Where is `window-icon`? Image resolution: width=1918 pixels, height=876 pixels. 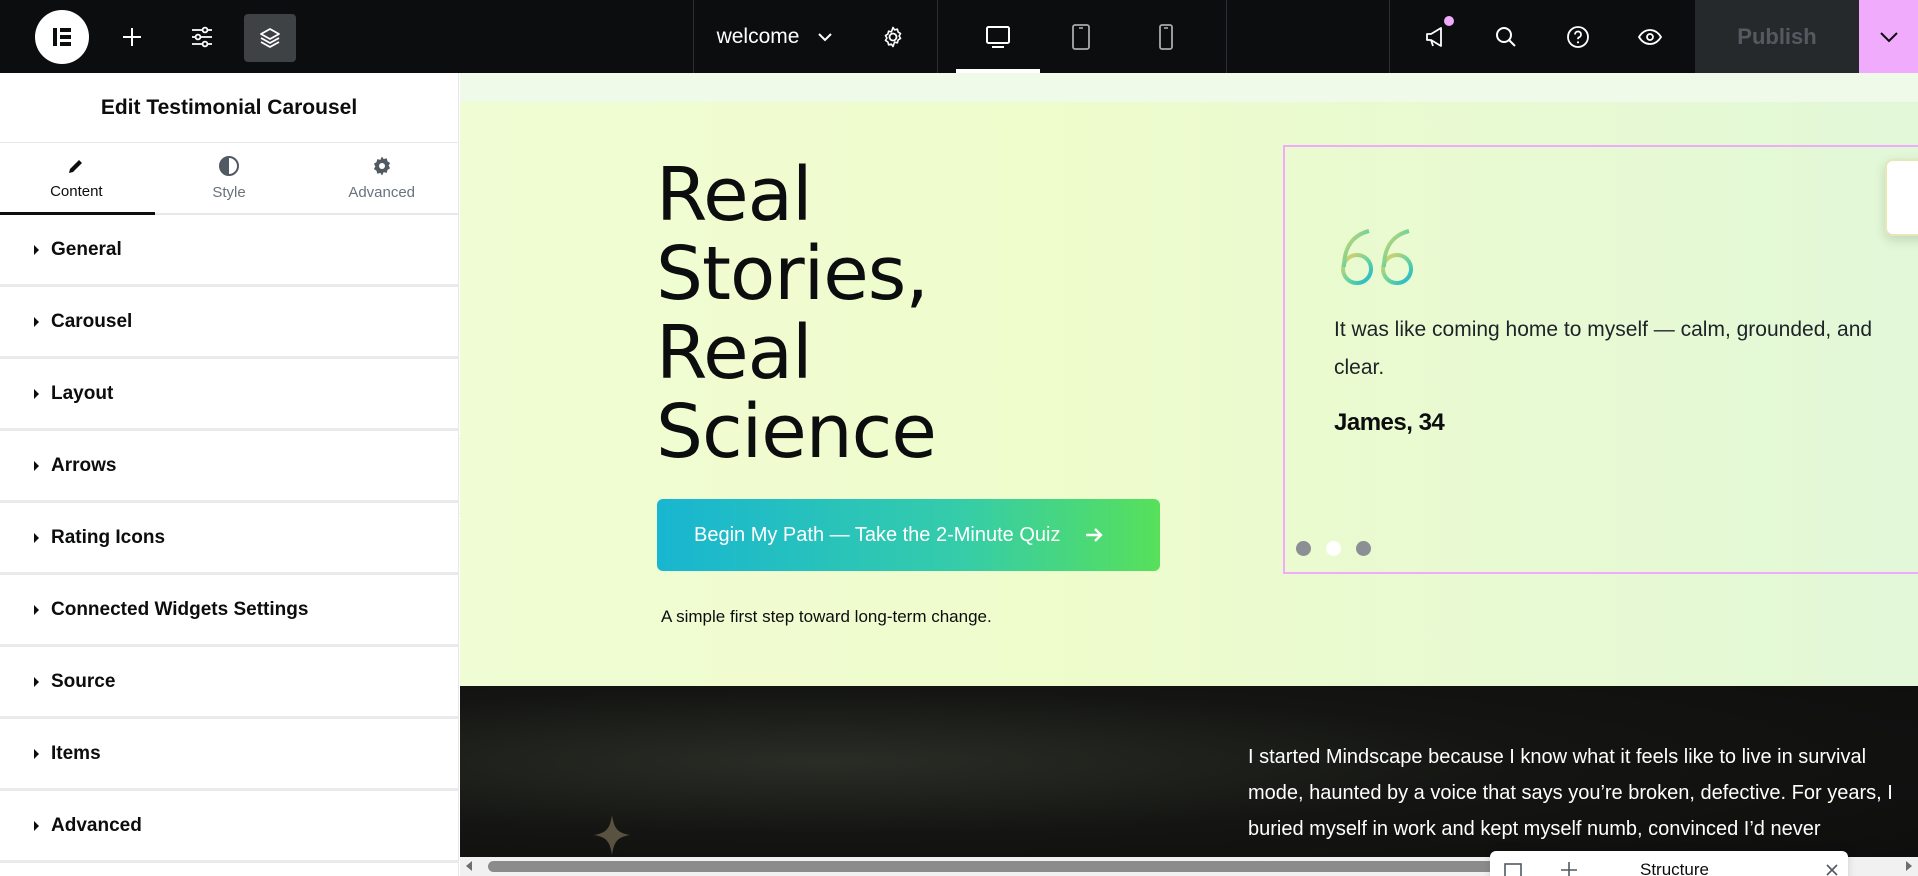 window-icon is located at coordinates (1513, 869).